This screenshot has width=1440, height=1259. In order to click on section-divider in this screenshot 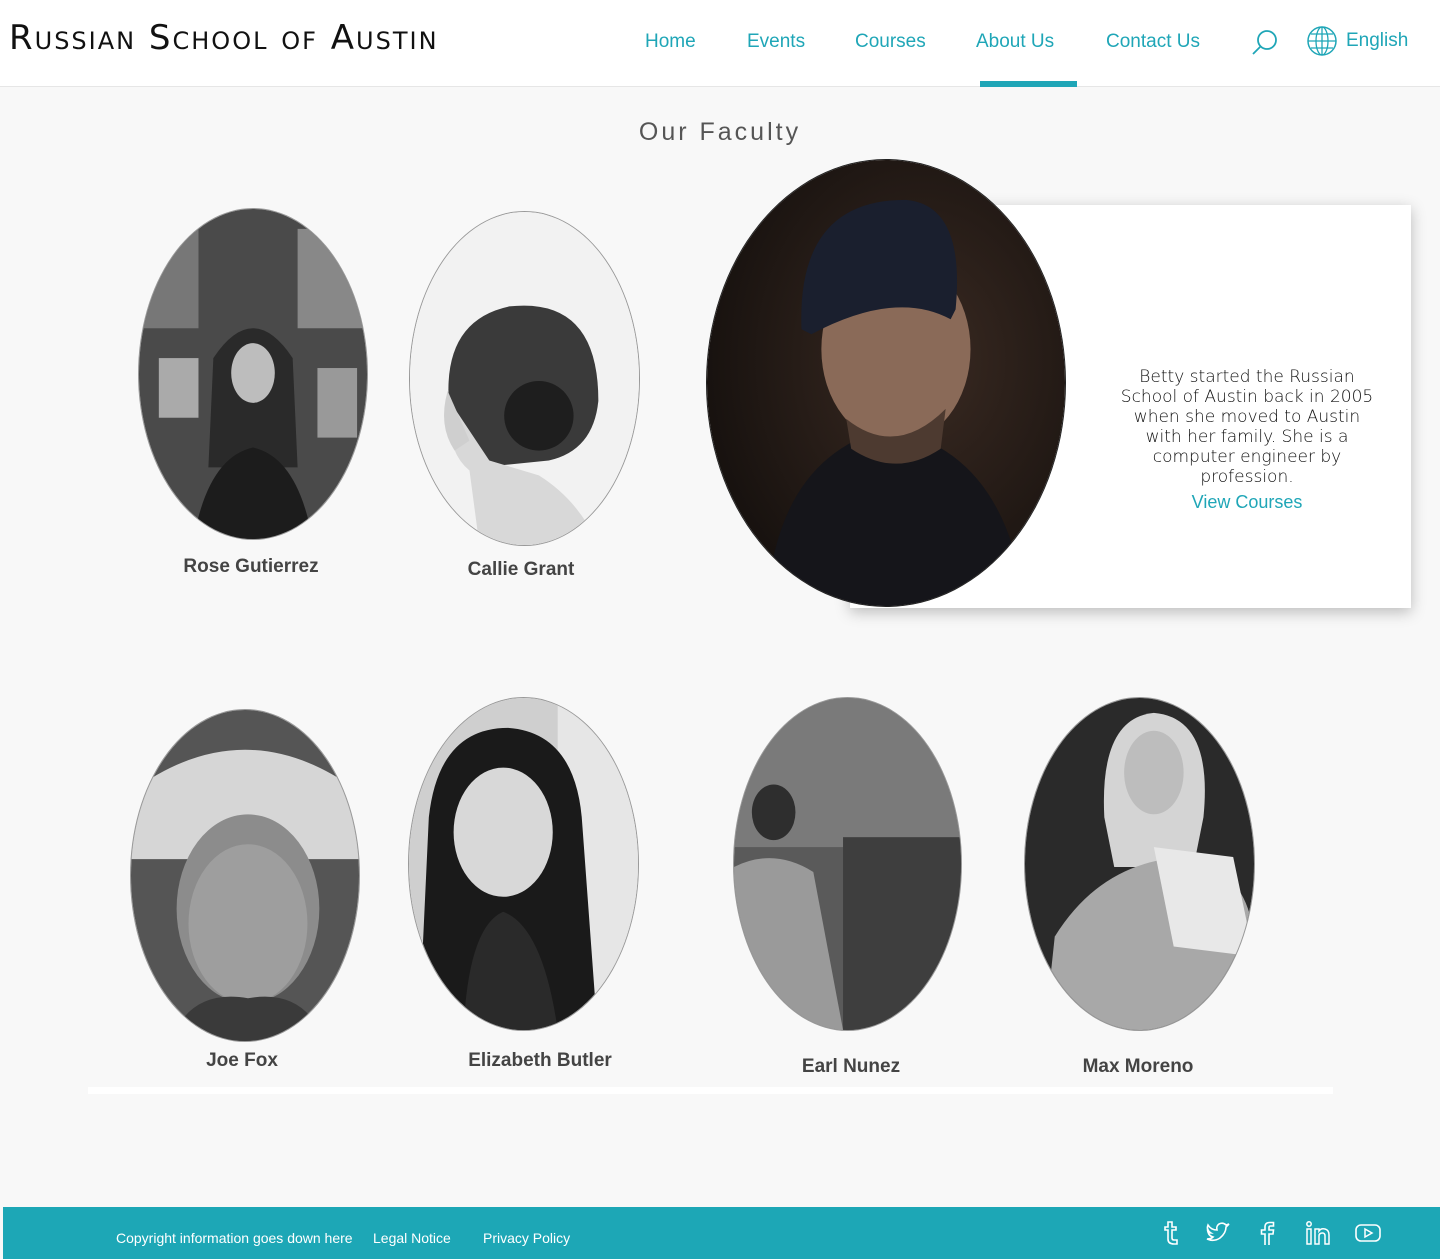, I will do `click(710, 1090)`.